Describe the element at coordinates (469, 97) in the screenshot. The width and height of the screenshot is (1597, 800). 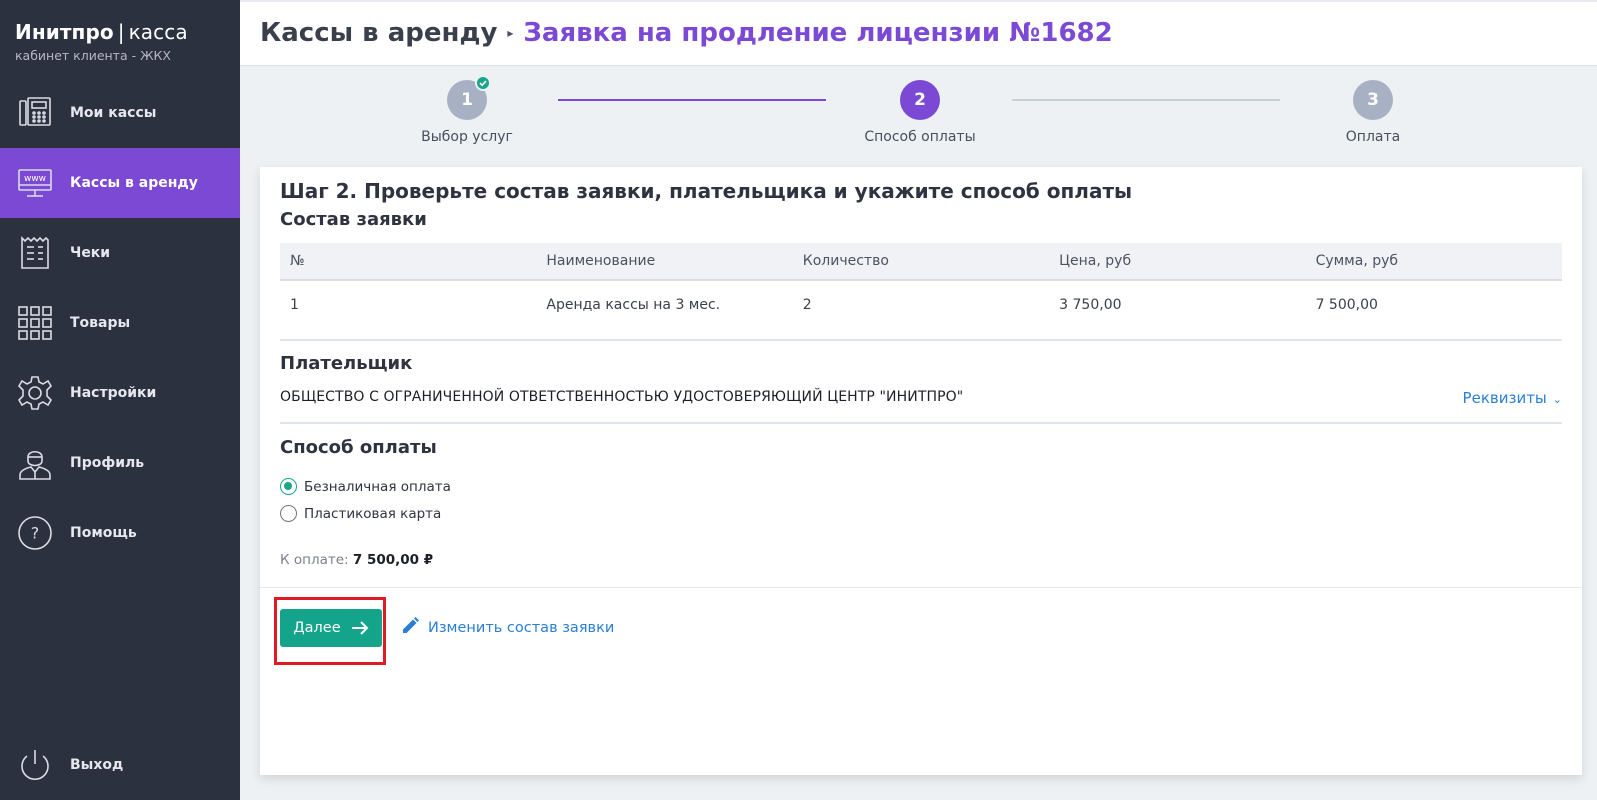
I see `step-circle: 1` at that location.